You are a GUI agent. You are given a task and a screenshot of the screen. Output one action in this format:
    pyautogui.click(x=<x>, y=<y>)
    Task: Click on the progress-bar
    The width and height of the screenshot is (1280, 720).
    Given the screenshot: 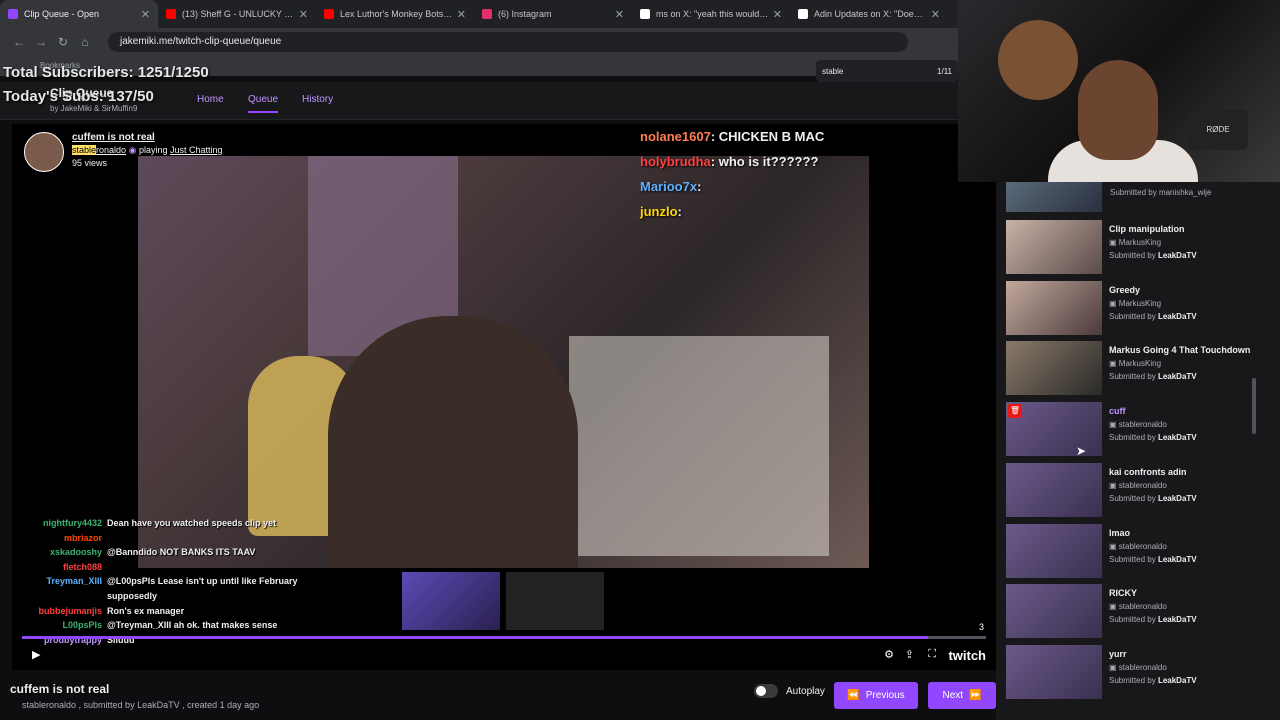 What is the action you would take?
    pyautogui.click(x=504, y=637)
    